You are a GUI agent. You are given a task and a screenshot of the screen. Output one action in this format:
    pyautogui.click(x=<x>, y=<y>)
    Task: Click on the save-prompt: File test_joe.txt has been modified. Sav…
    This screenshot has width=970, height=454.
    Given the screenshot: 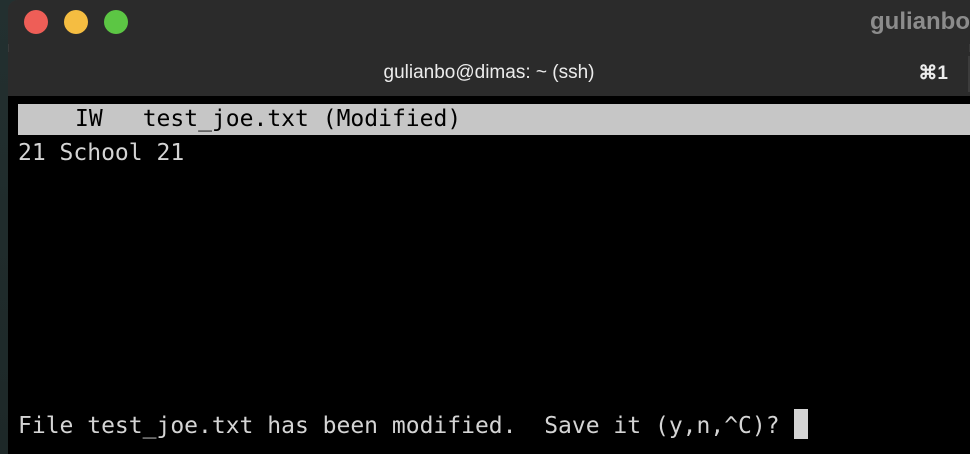 What is the action you would take?
    pyautogui.click(x=413, y=425)
    